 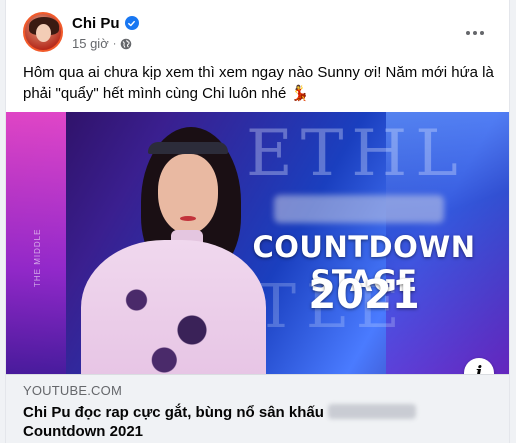 I want to click on blurred-logo, so click(x=359, y=209).